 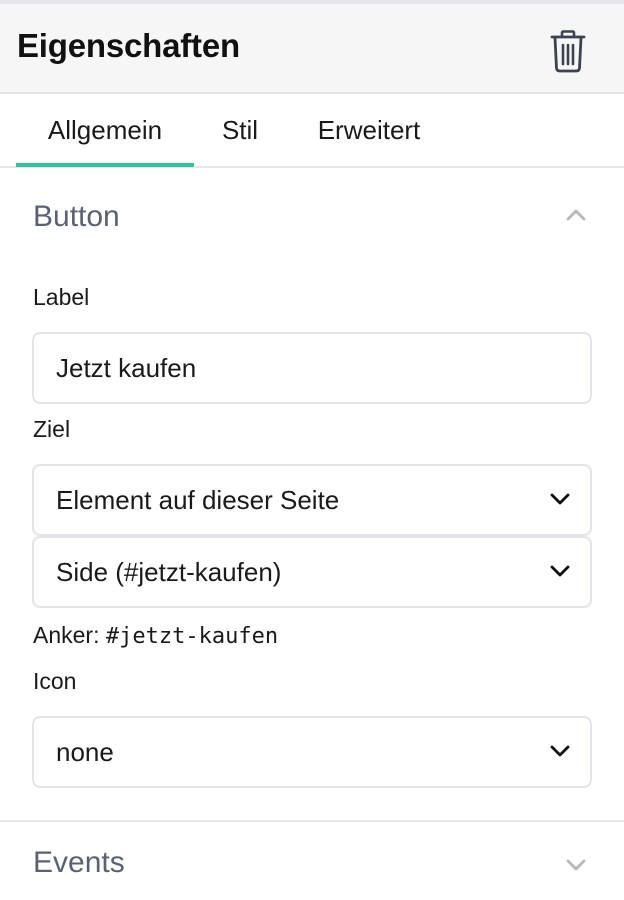 I want to click on target-type-value: Element auf dieser Seite, so click(x=198, y=500).